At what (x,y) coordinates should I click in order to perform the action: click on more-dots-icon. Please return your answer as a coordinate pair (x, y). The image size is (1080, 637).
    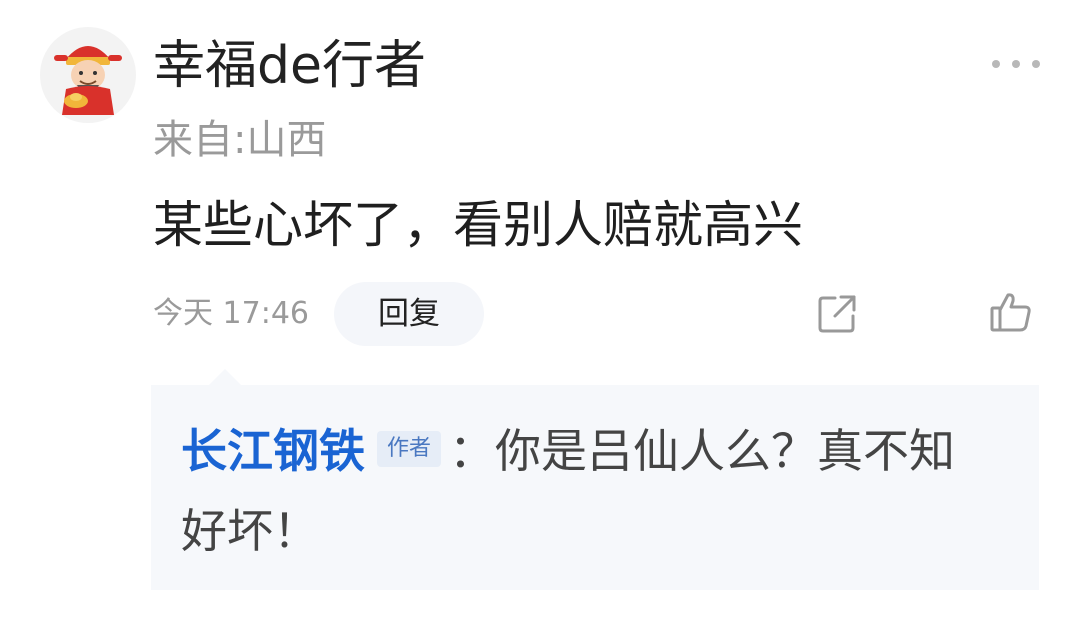
    Looking at the image, I should click on (1016, 64).